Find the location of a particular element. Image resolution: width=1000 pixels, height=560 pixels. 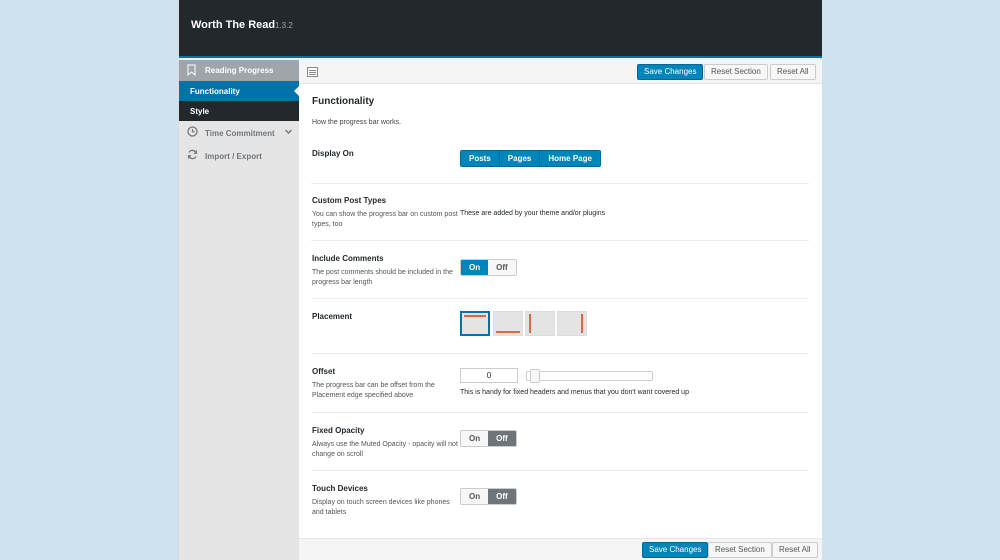

placement-top-option is located at coordinates (475, 323).